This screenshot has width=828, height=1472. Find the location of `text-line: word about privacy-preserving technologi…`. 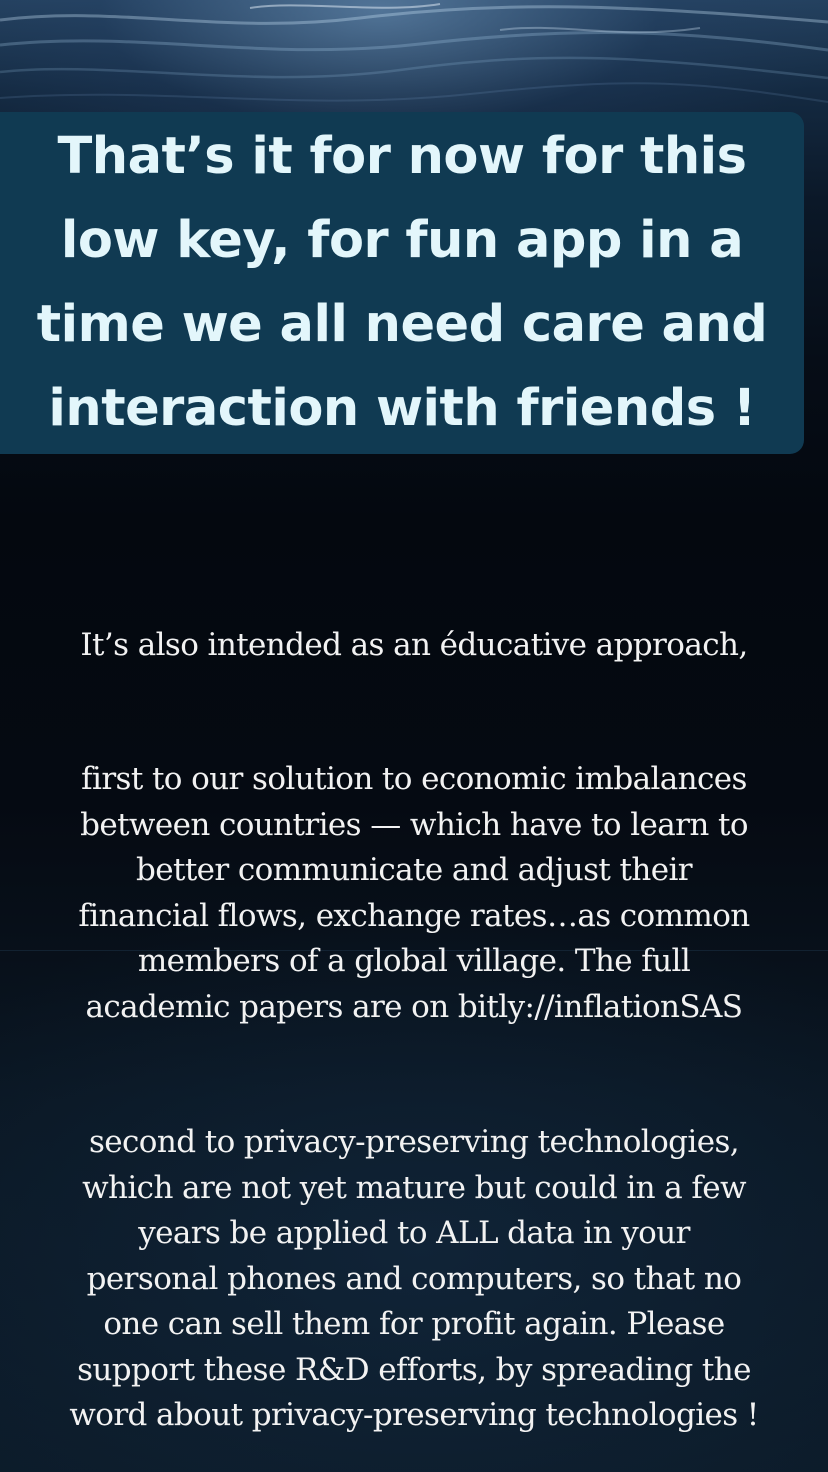

text-line: word about privacy-preserving technologi… is located at coordinates (414, 1415).